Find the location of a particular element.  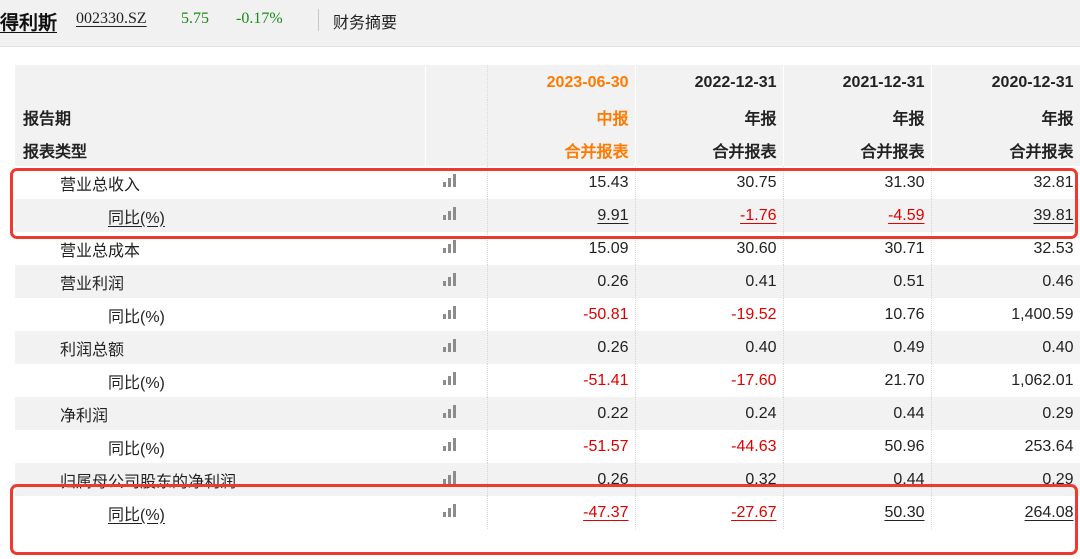

report-type-3: 合并报表 is located at coordinates (1005, 149).